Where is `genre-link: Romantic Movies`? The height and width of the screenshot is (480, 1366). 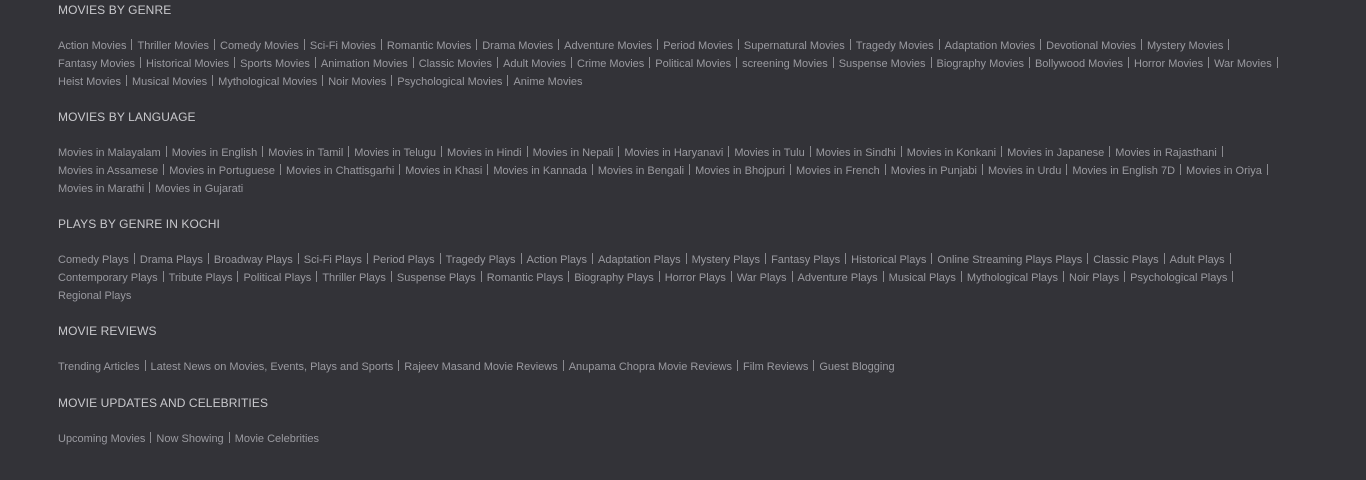
genre-link: Romantic Movies is located at coordinates (434, 46).